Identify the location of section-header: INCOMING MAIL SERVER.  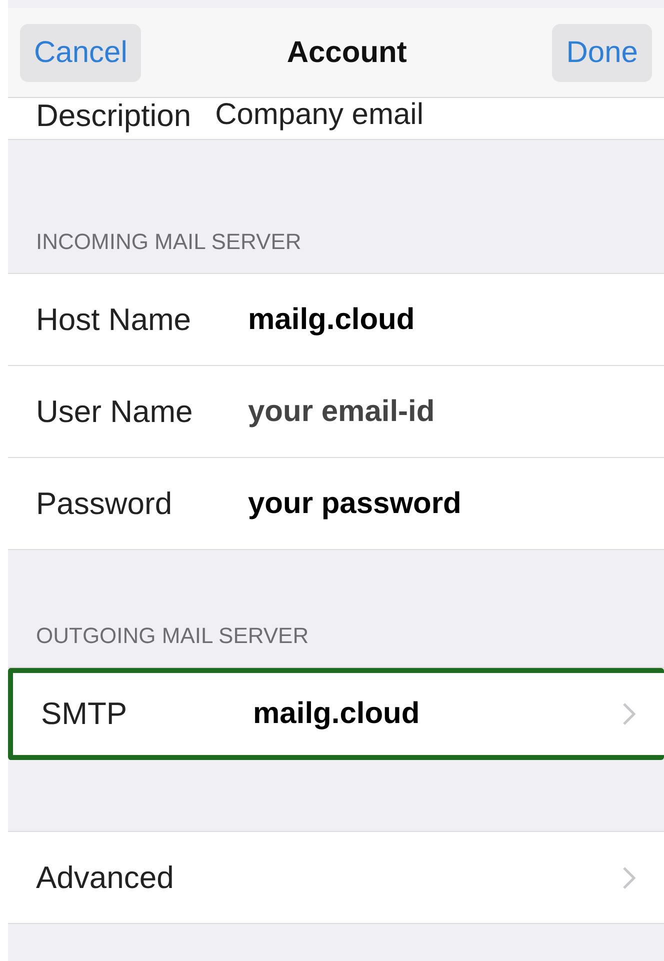
(169, 242).